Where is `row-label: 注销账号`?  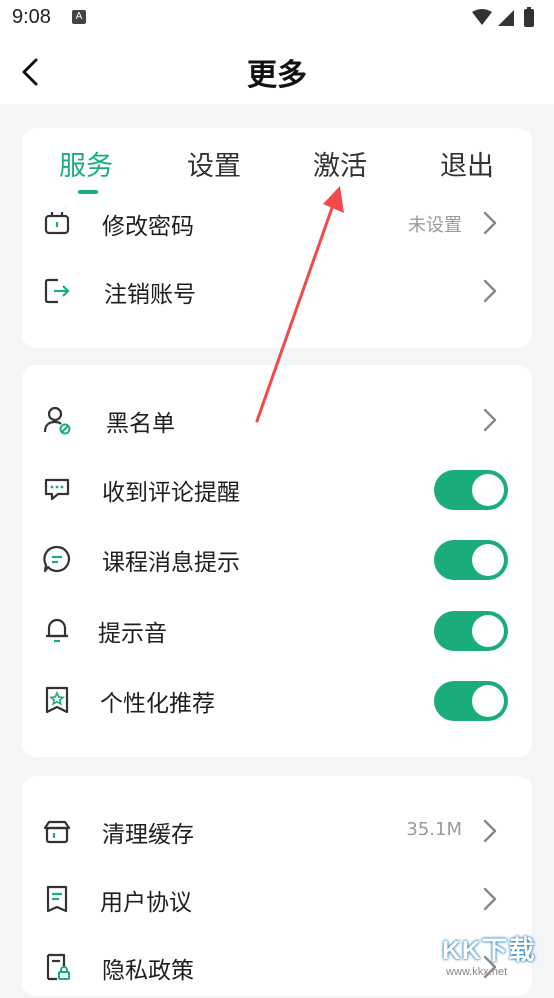 row-label: 注销账号 is located at coordinates (150, 295).